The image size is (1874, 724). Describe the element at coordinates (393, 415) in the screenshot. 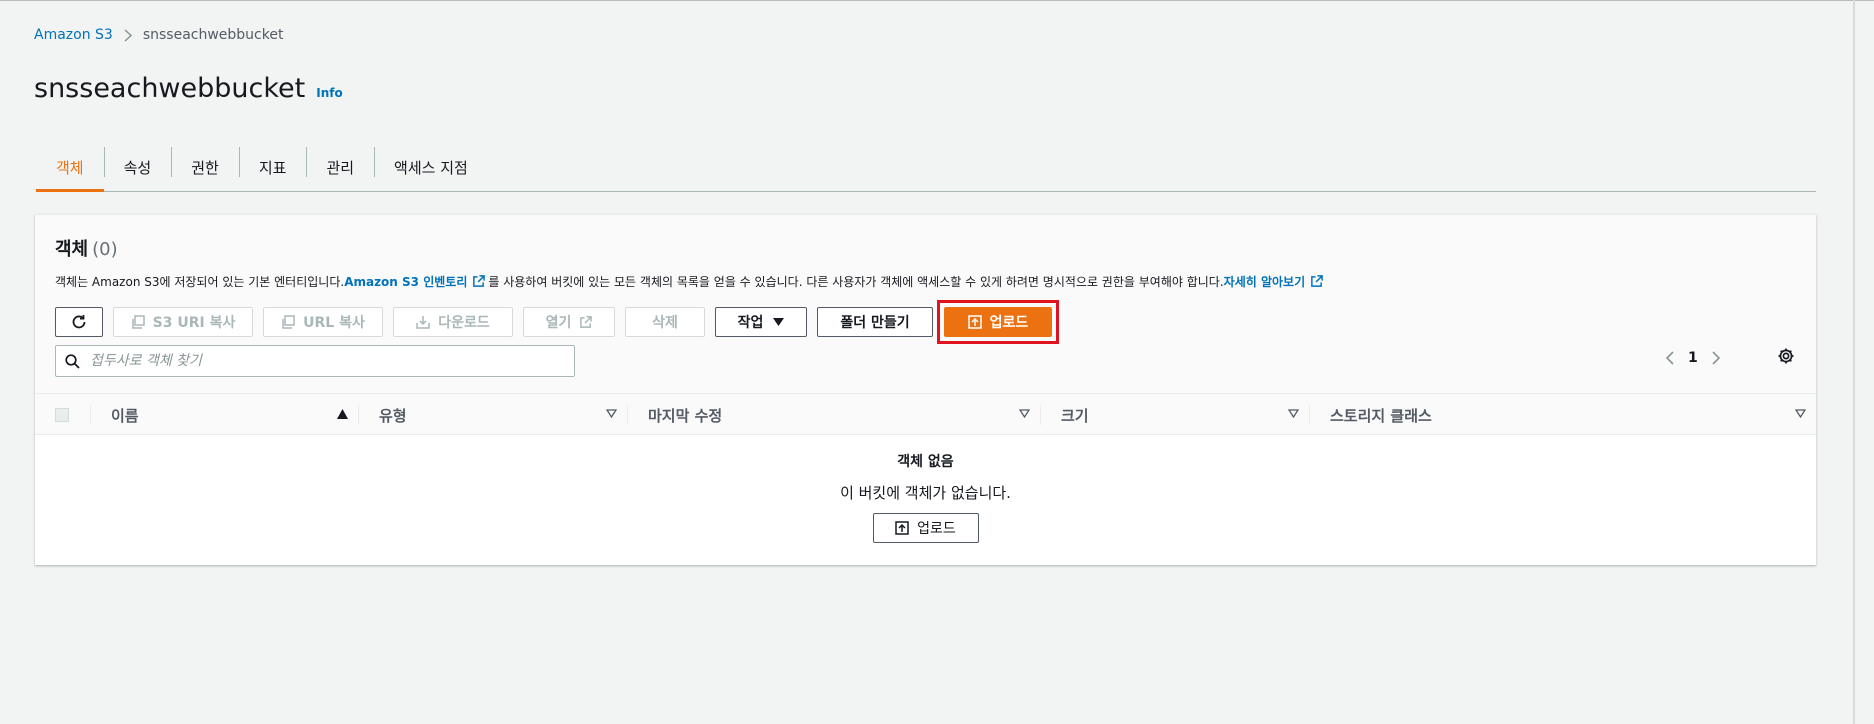

I see `column-type-label: 유형` at that location.